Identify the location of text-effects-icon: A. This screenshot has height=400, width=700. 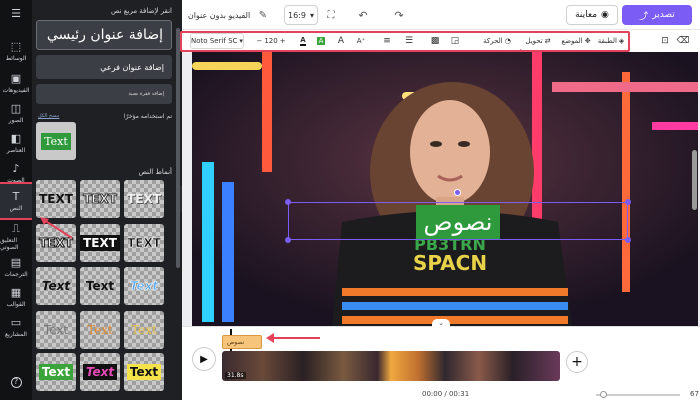
(341, 41).